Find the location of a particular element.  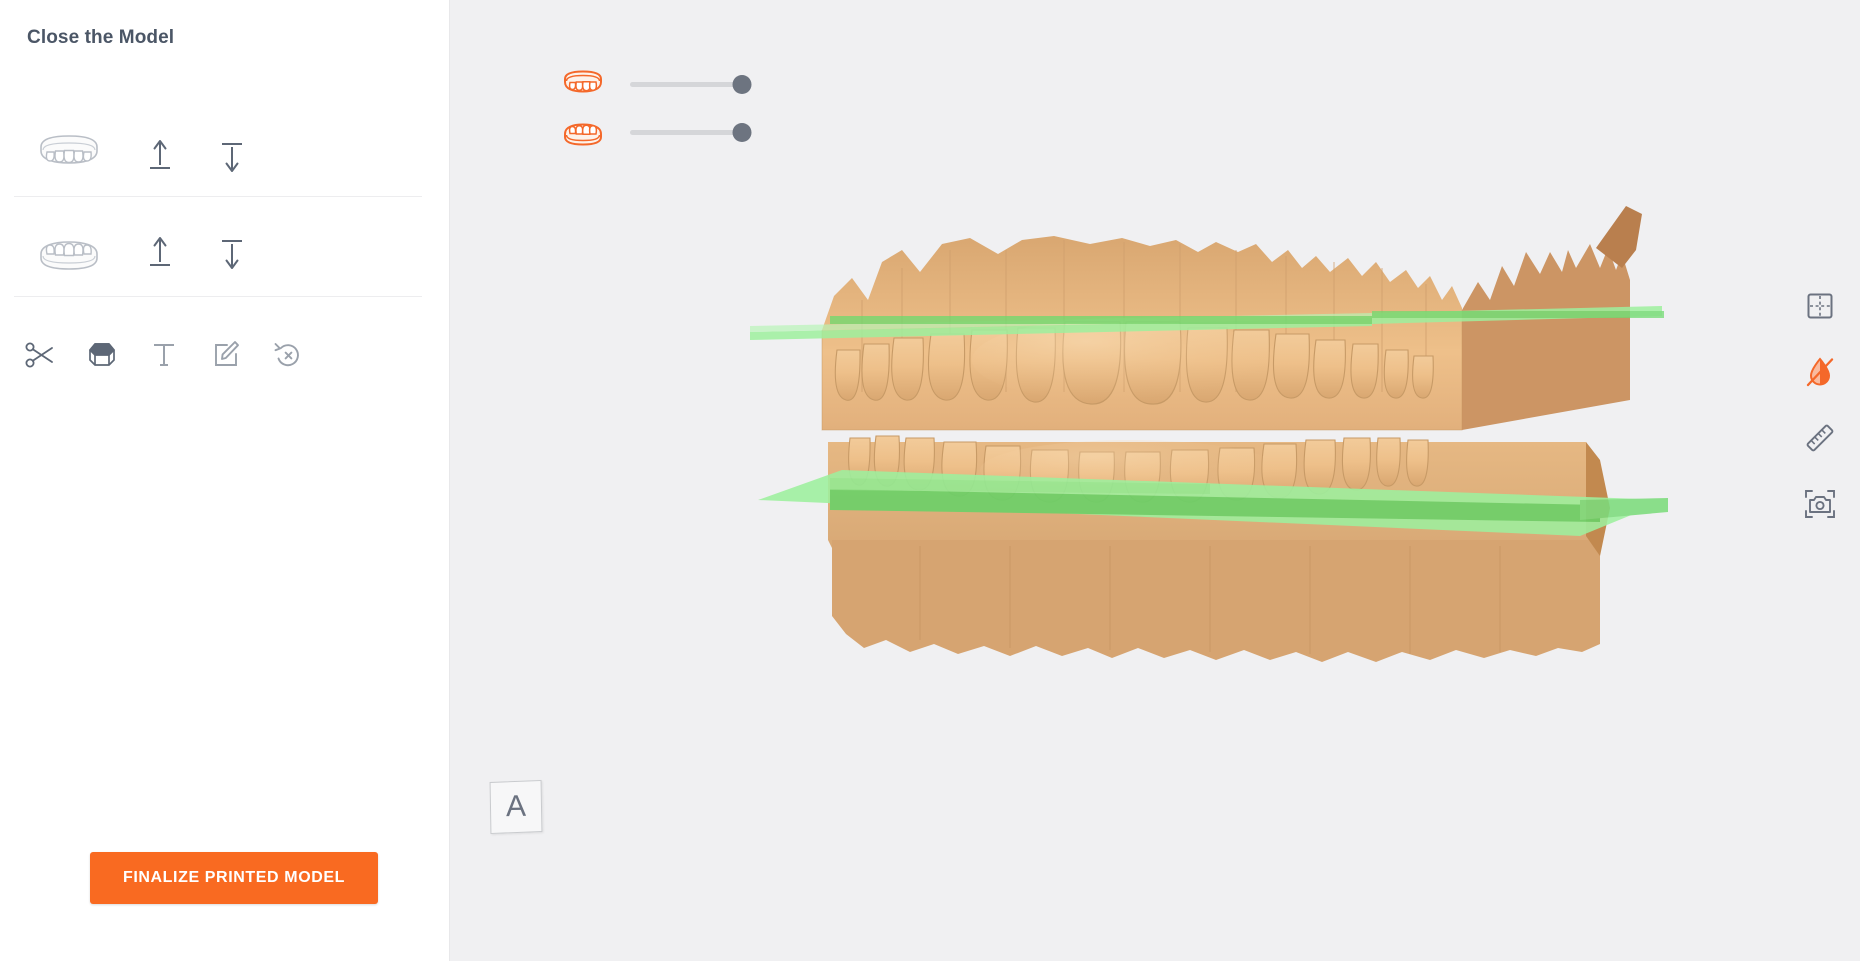

viewport-right-toolbar is located at coordinates (1820, 405).